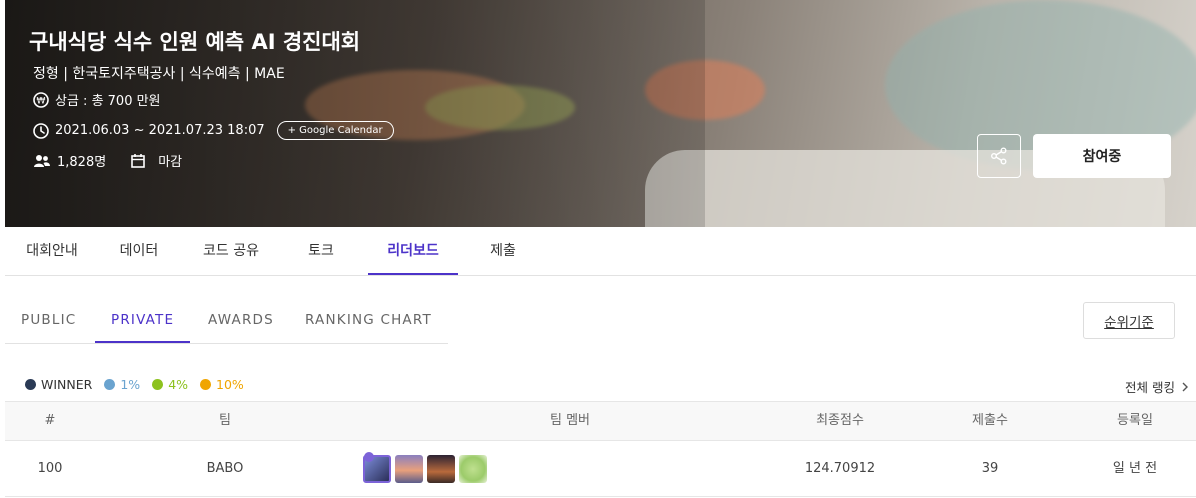 The height and width of the screenshot is (498, 1196). I want to click on row-registered: 일 년 전, so click(1135, 468).